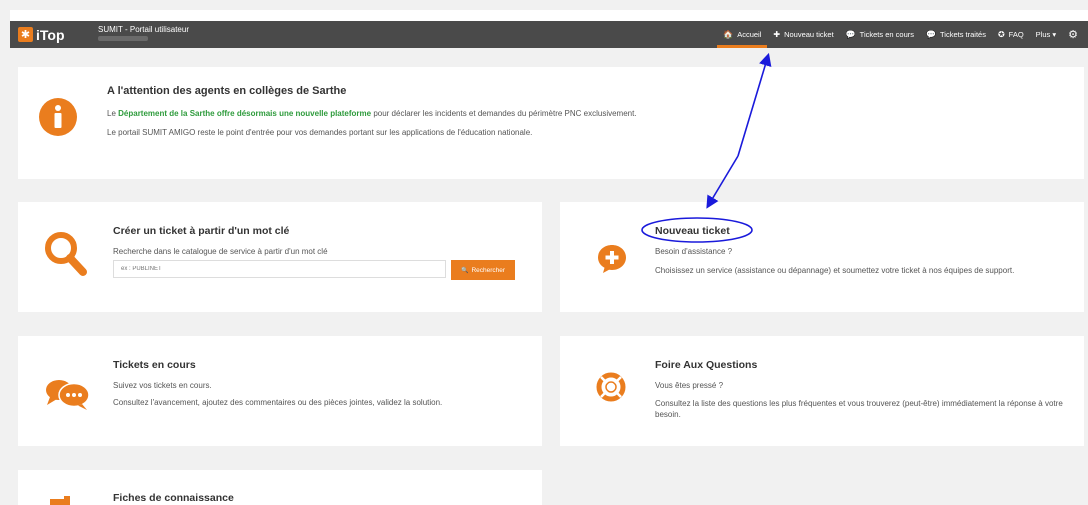  What do you see at coordinates (143, 29) in the screenshot?
I see `portal-title: SUMIT - Portail utilisateur` at bounding box center [143, 29].